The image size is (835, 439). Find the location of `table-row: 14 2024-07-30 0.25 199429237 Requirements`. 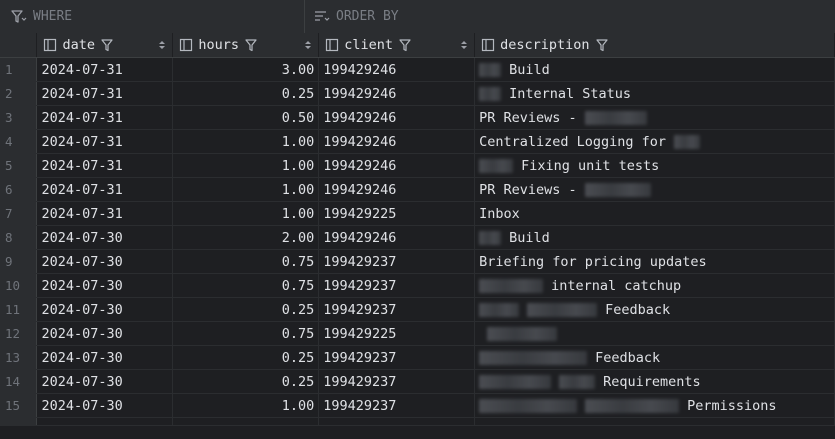

table-row: 14 2024-07-30 0.25 199429237 Requirements is located at coordinates (417, 381).